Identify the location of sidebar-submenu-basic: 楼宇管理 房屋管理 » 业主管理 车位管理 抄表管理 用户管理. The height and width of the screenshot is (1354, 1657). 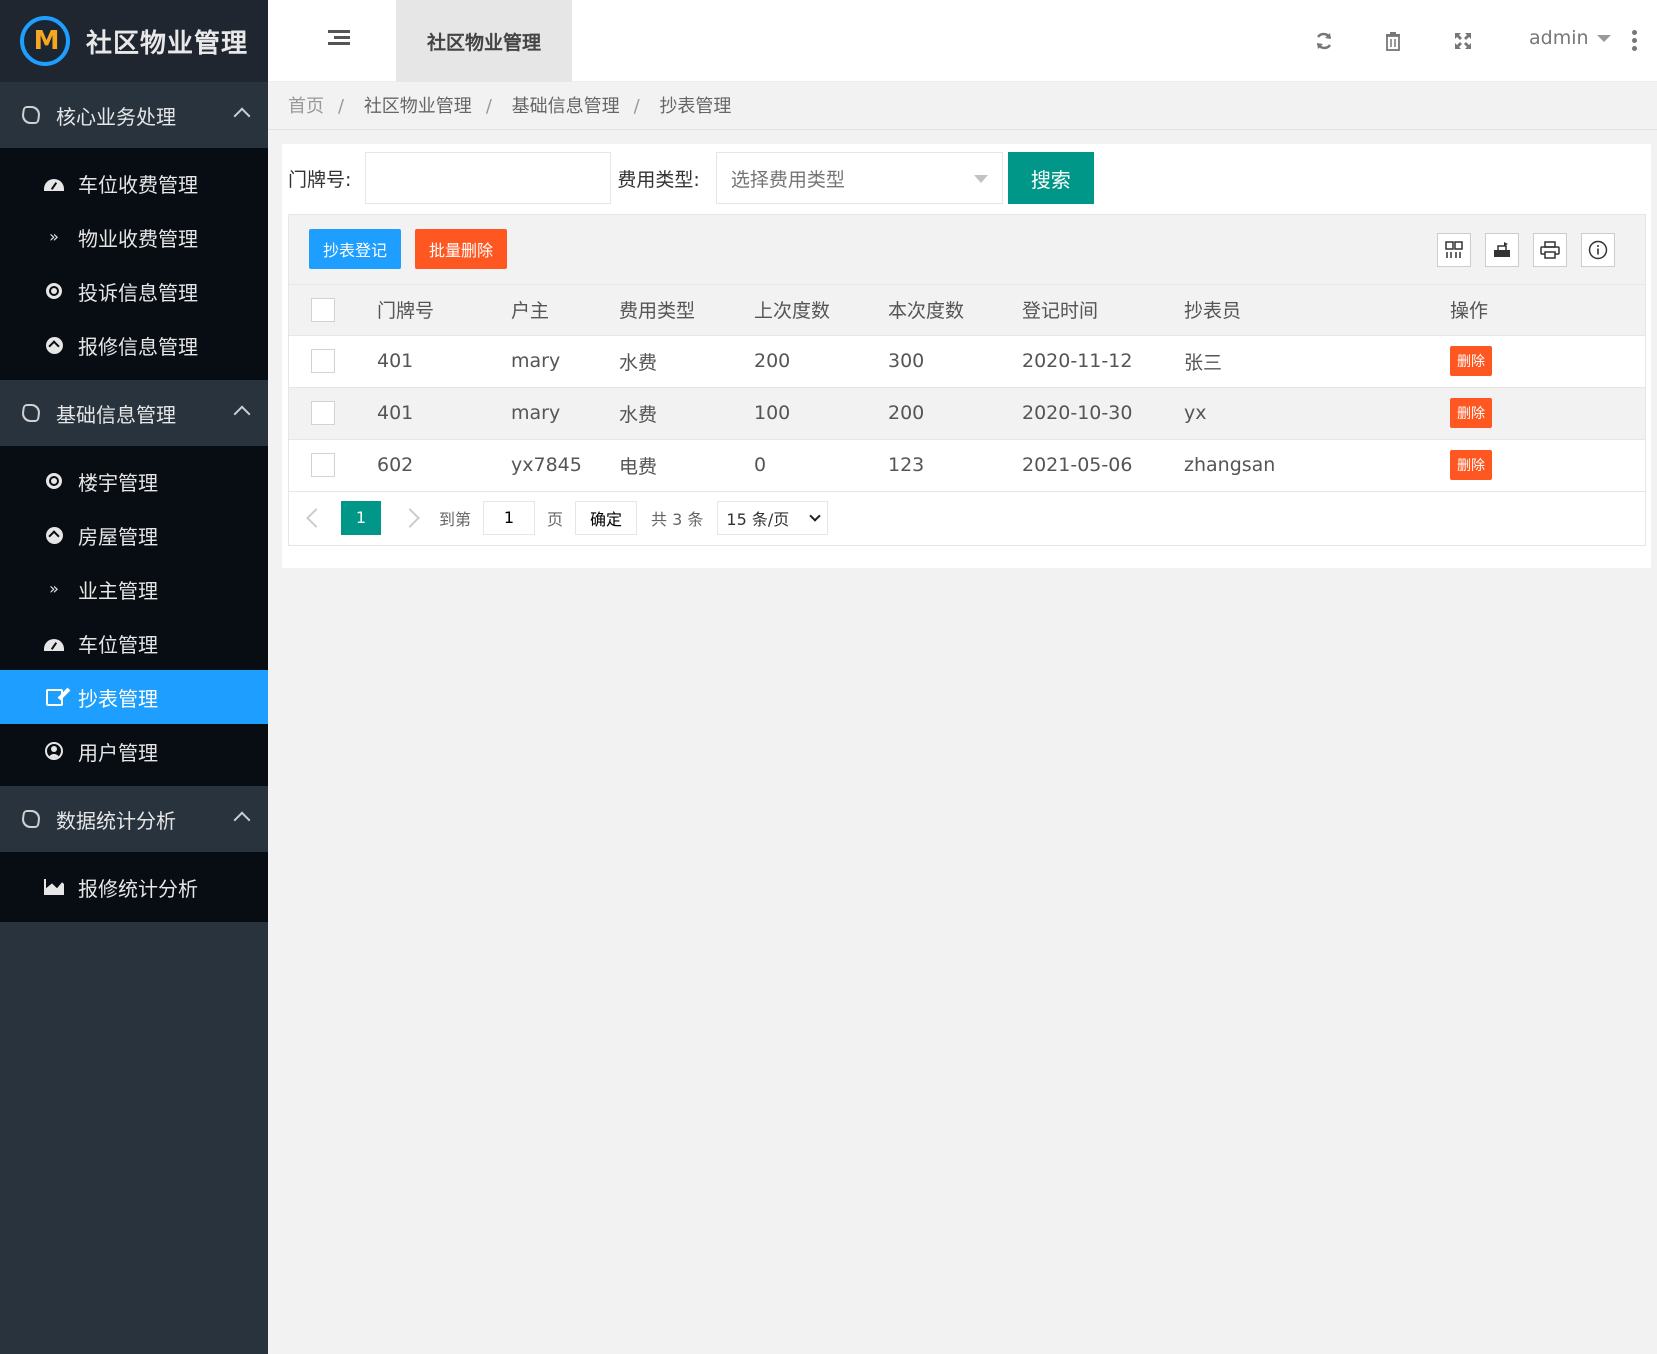
(134, 616).